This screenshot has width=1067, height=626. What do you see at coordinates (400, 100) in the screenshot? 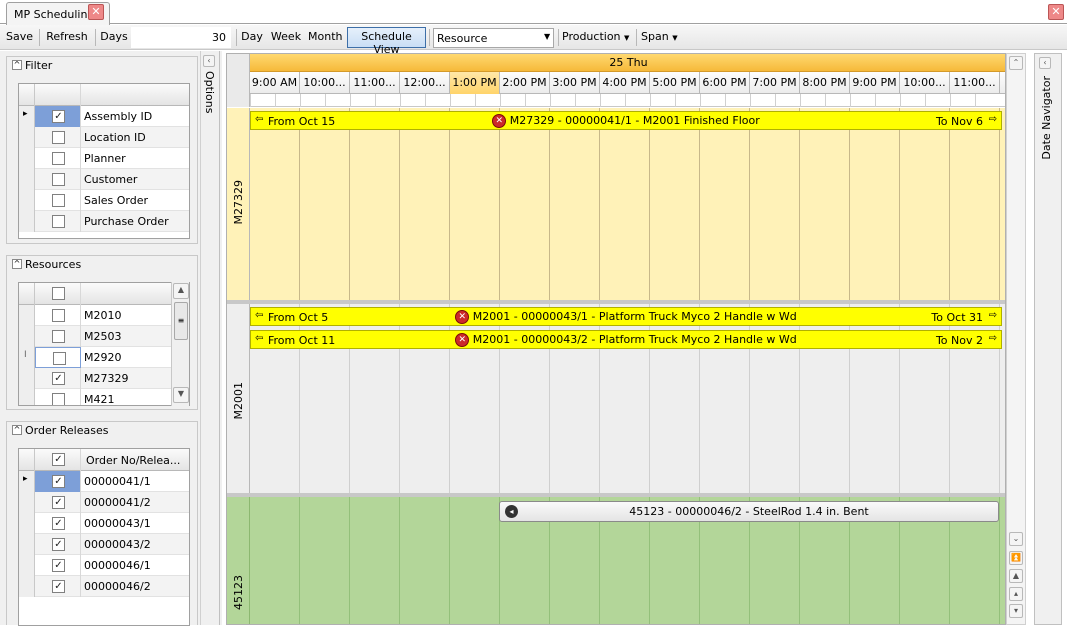
I see `time-tick` at bounding box center [400, 100].